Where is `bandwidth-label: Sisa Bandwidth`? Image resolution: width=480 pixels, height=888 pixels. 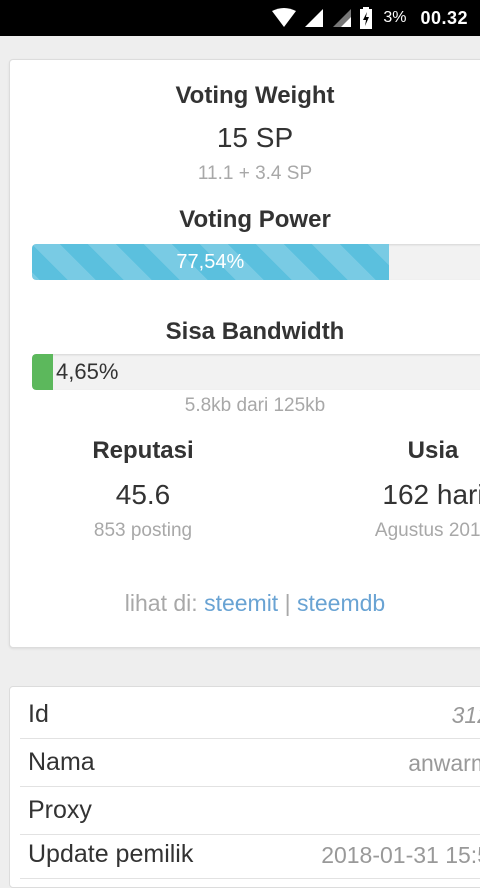 bandwidth-label: Sisa Bandwidth is located at coordinates (255, 331).